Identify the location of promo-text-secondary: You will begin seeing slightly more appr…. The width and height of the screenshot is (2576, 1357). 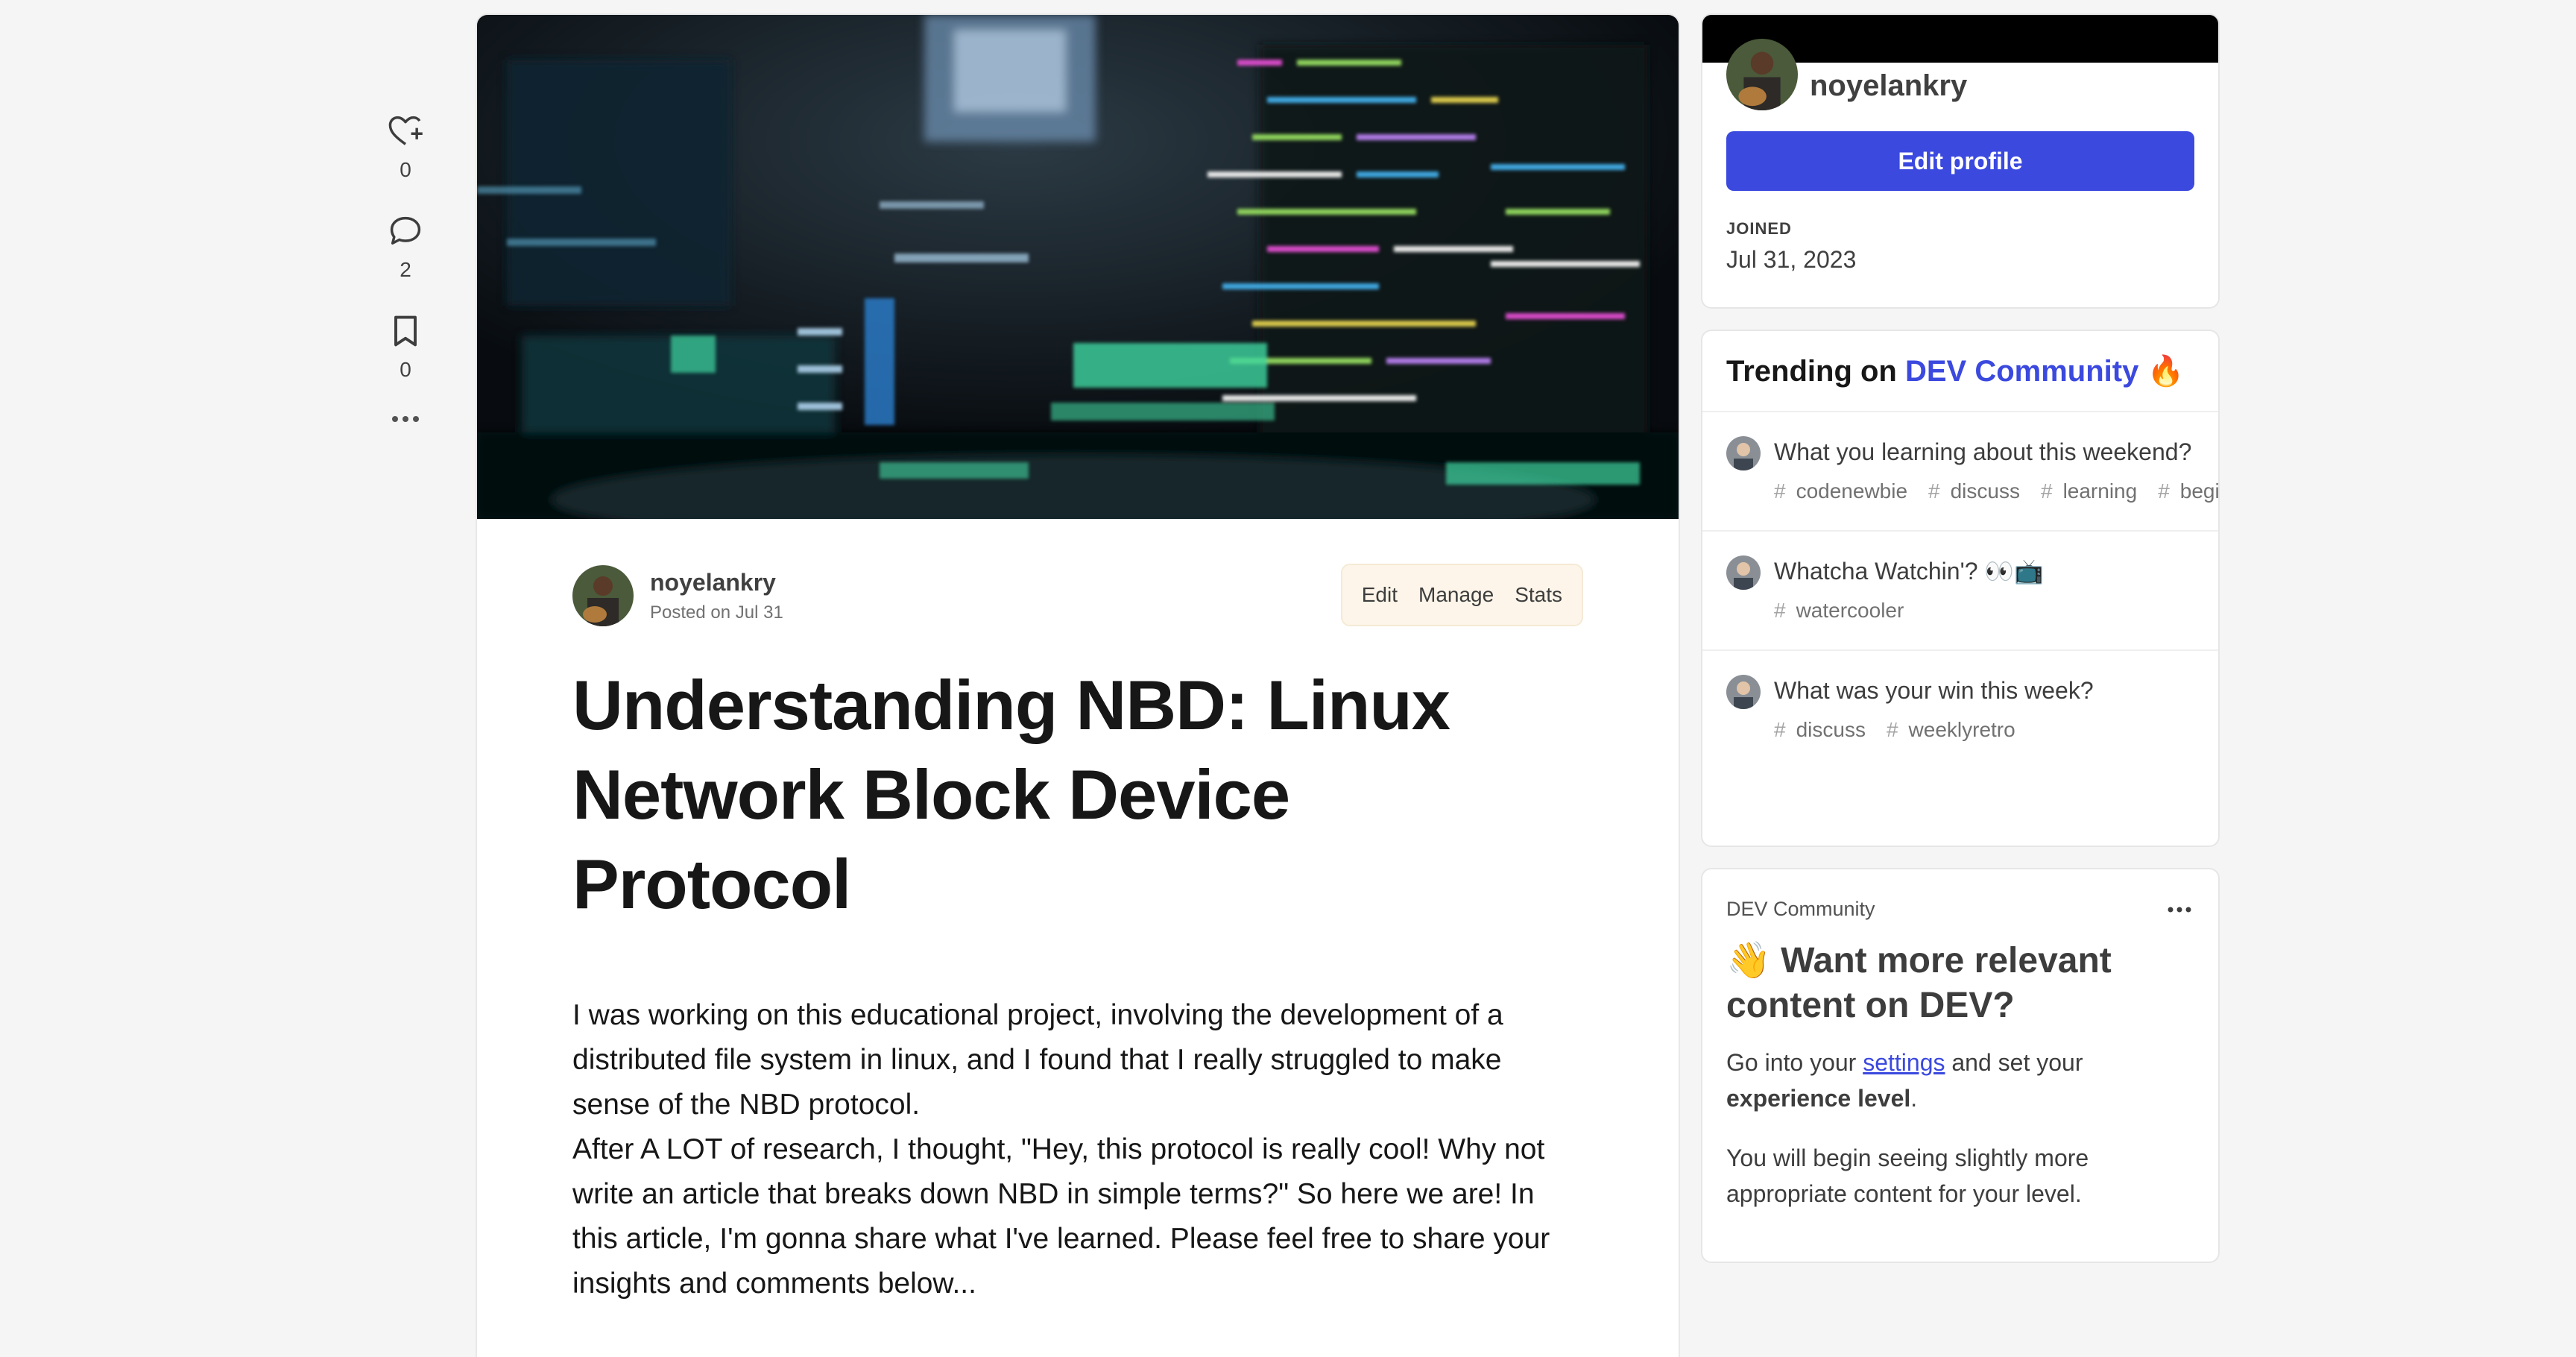
(1908, 1176).